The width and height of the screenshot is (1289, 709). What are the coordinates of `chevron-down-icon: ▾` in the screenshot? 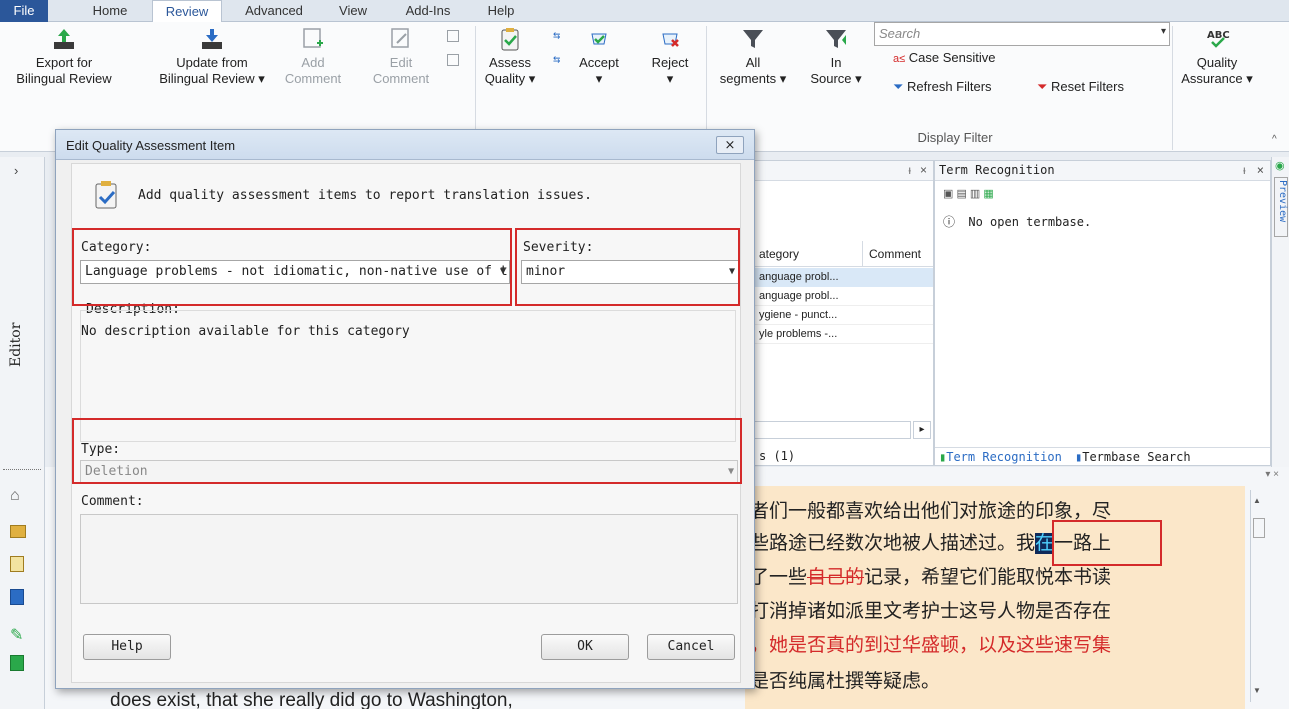 It's located at (1163, 31).